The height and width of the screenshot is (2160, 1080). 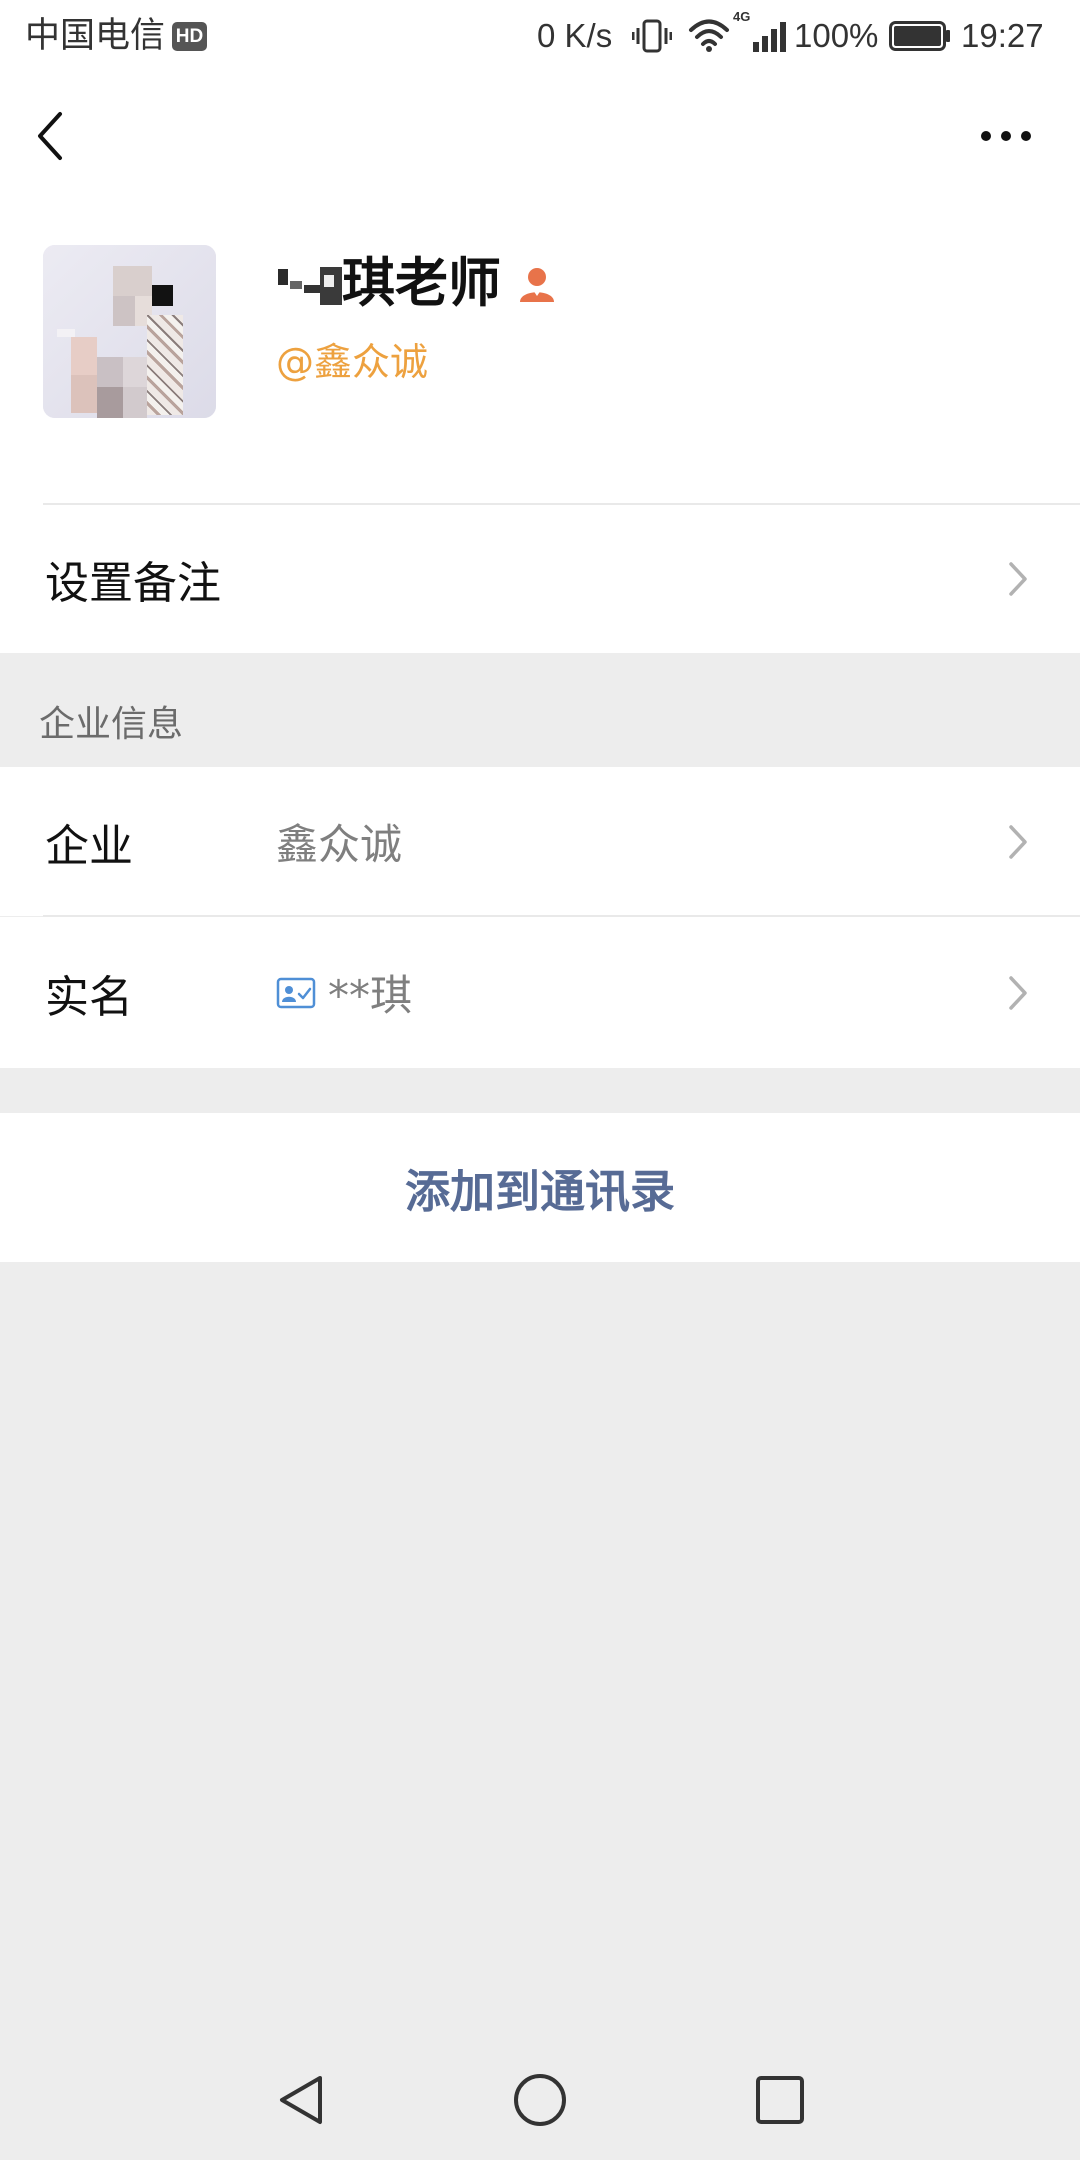 What do you see at coordinates (89, 846) in the screenshot?
I see `company-label: 企业` at bounding box center [89, 846].